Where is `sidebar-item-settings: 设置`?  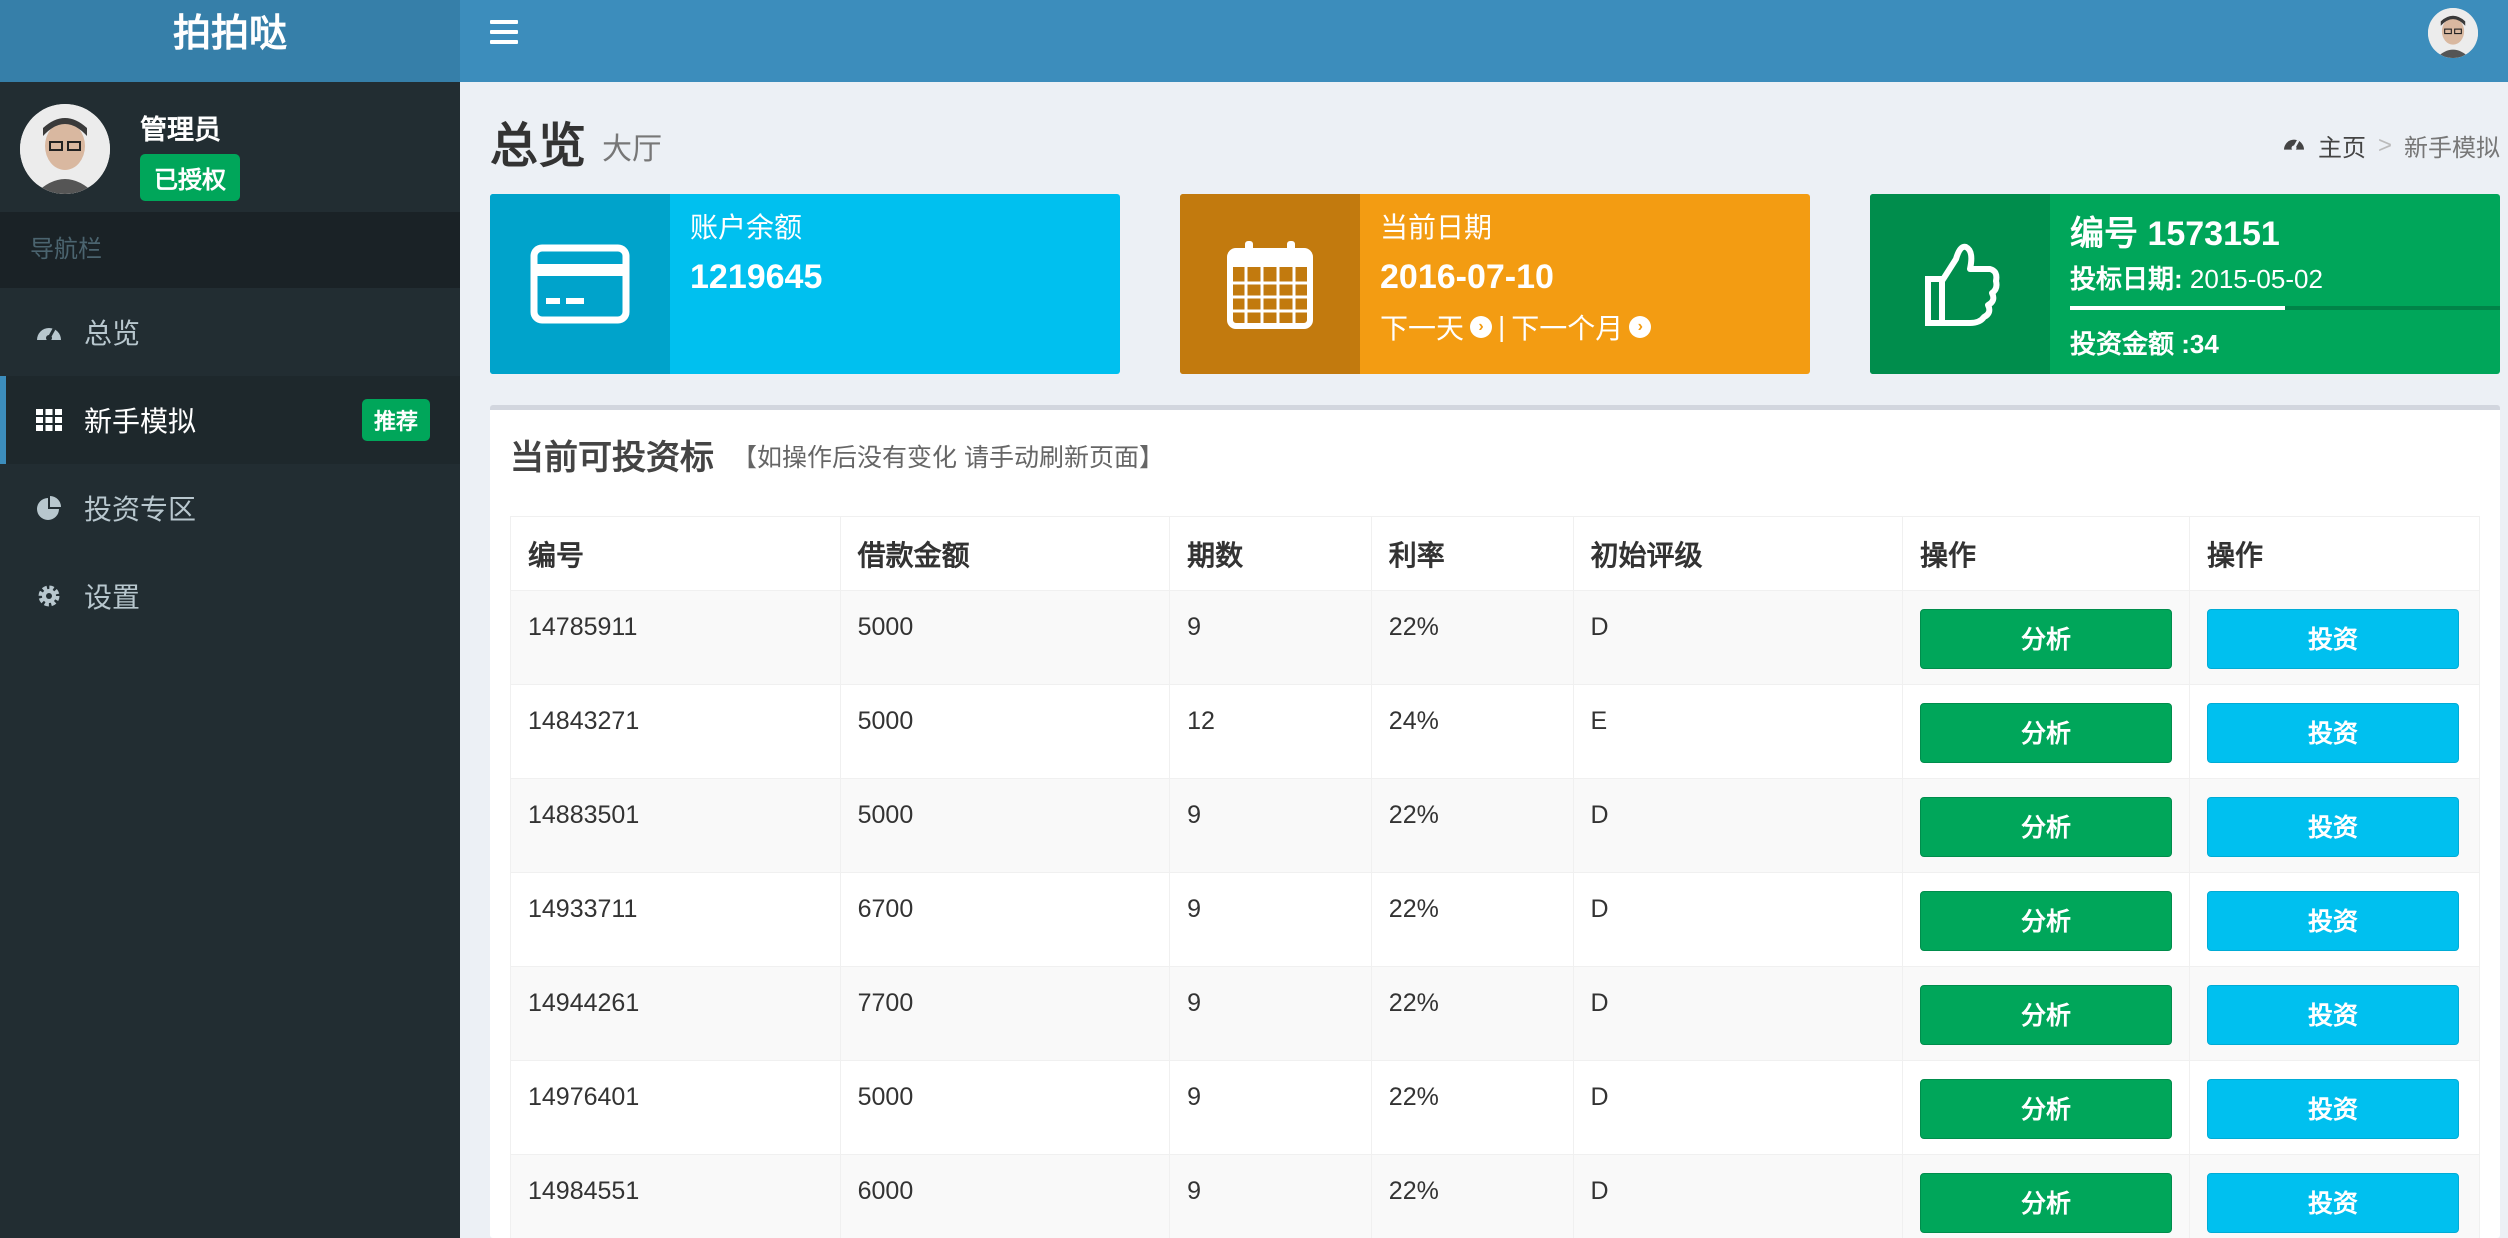
sidebar-item-settings: 设置 is located at coordinates (230, 596).